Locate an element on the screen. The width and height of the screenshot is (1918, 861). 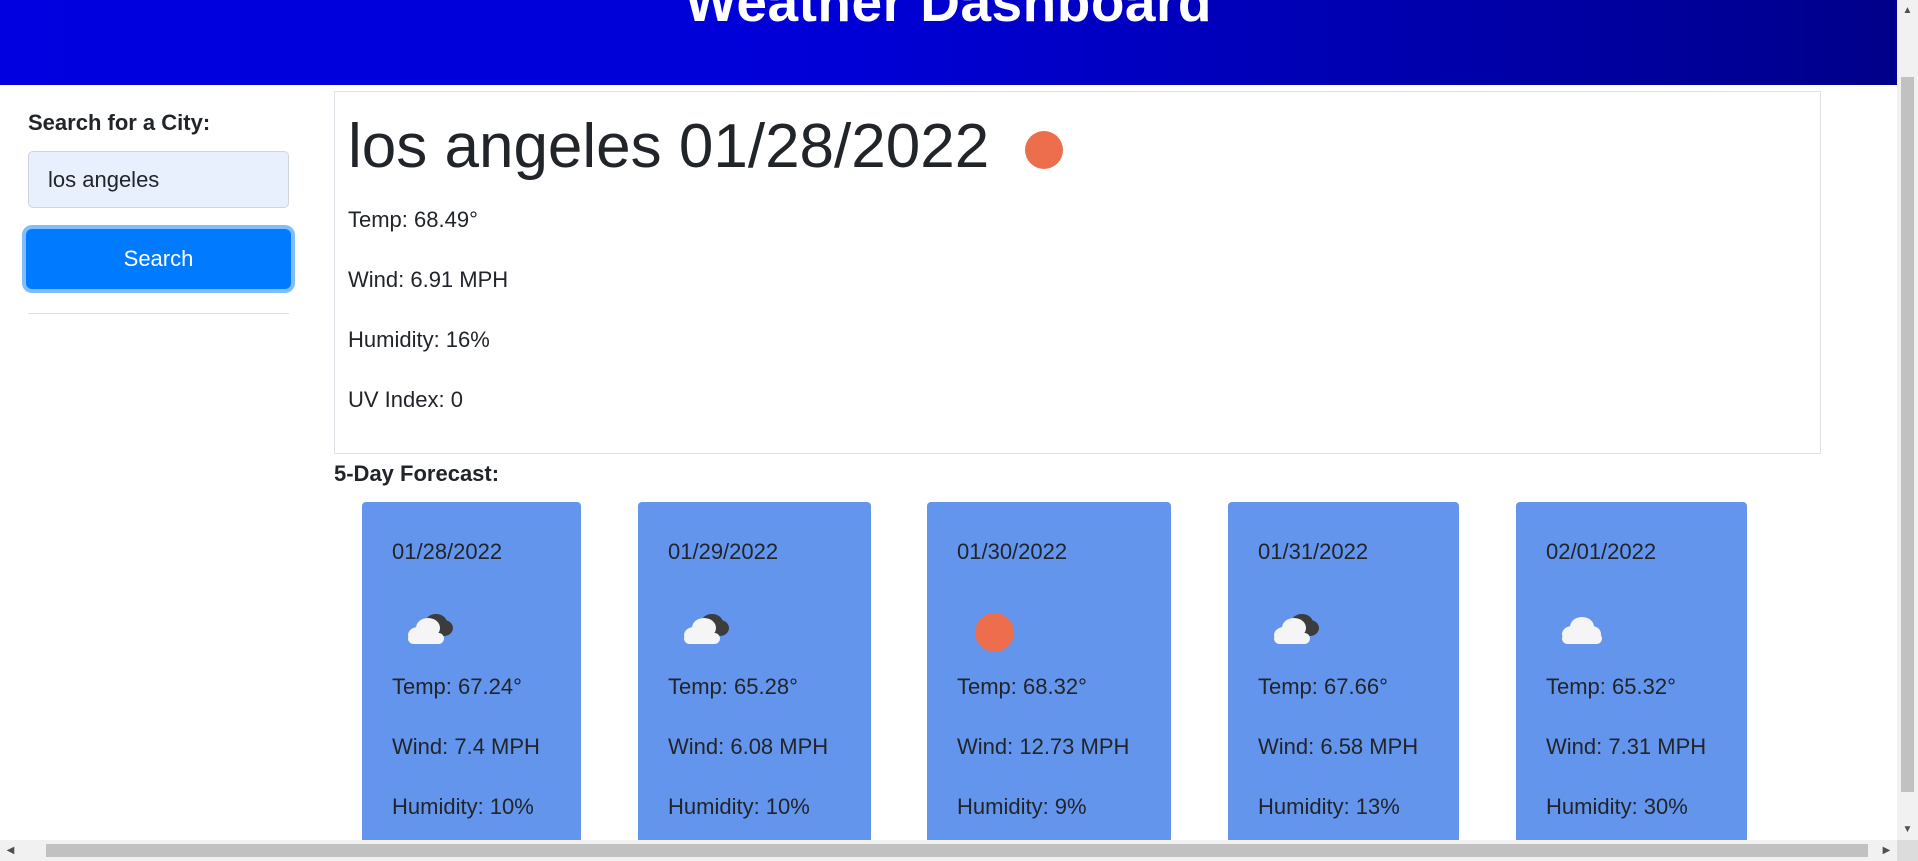
search-label: Search for a City: is located at coordinates (119, 122).